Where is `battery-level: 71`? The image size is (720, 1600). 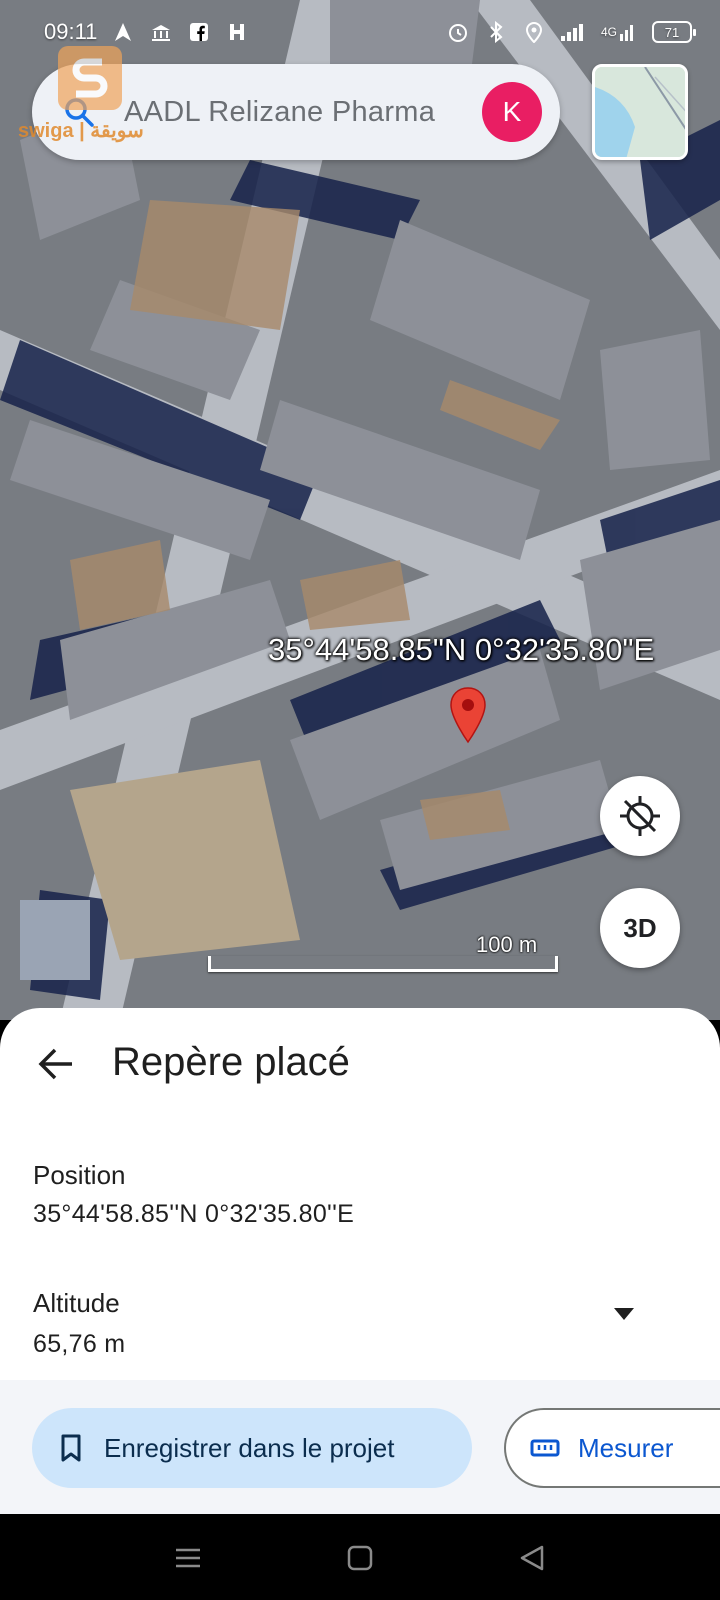
battery-level: 71 is located at coordinates (672, 32).